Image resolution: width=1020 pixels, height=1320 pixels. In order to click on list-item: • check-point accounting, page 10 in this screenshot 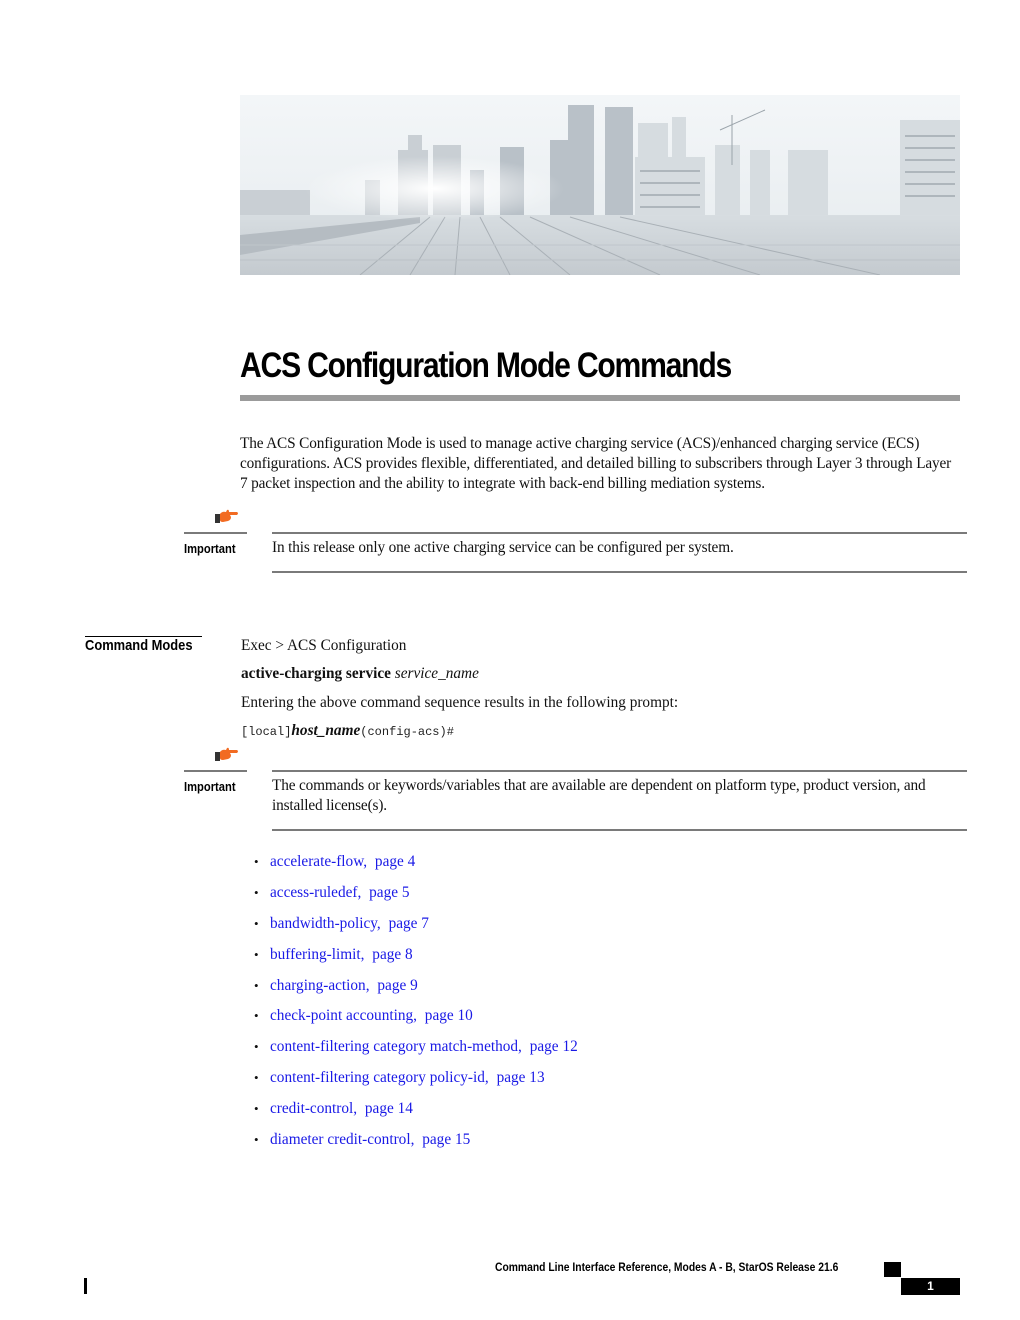, I will do `click(416, 1021)`.